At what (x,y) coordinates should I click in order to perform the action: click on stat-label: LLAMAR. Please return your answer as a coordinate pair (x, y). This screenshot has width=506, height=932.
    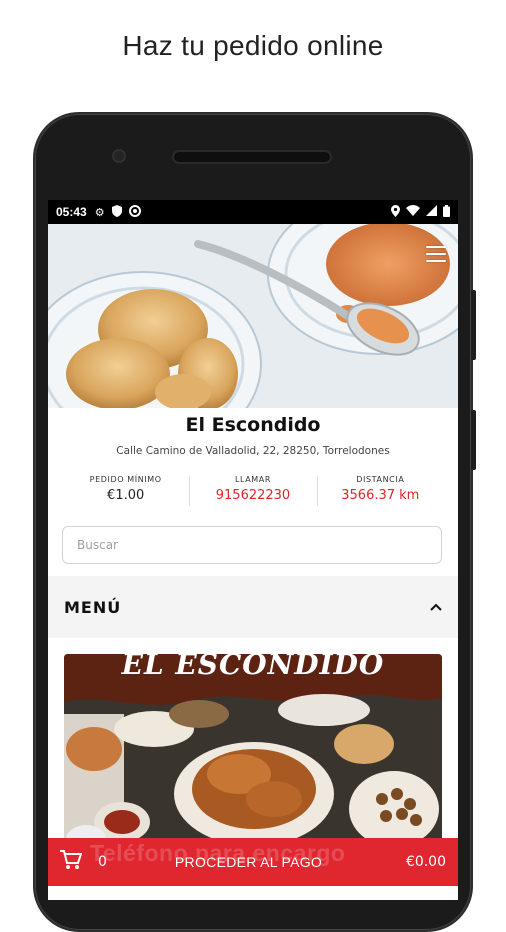
    Looking at the image, I should click on (253, 479).